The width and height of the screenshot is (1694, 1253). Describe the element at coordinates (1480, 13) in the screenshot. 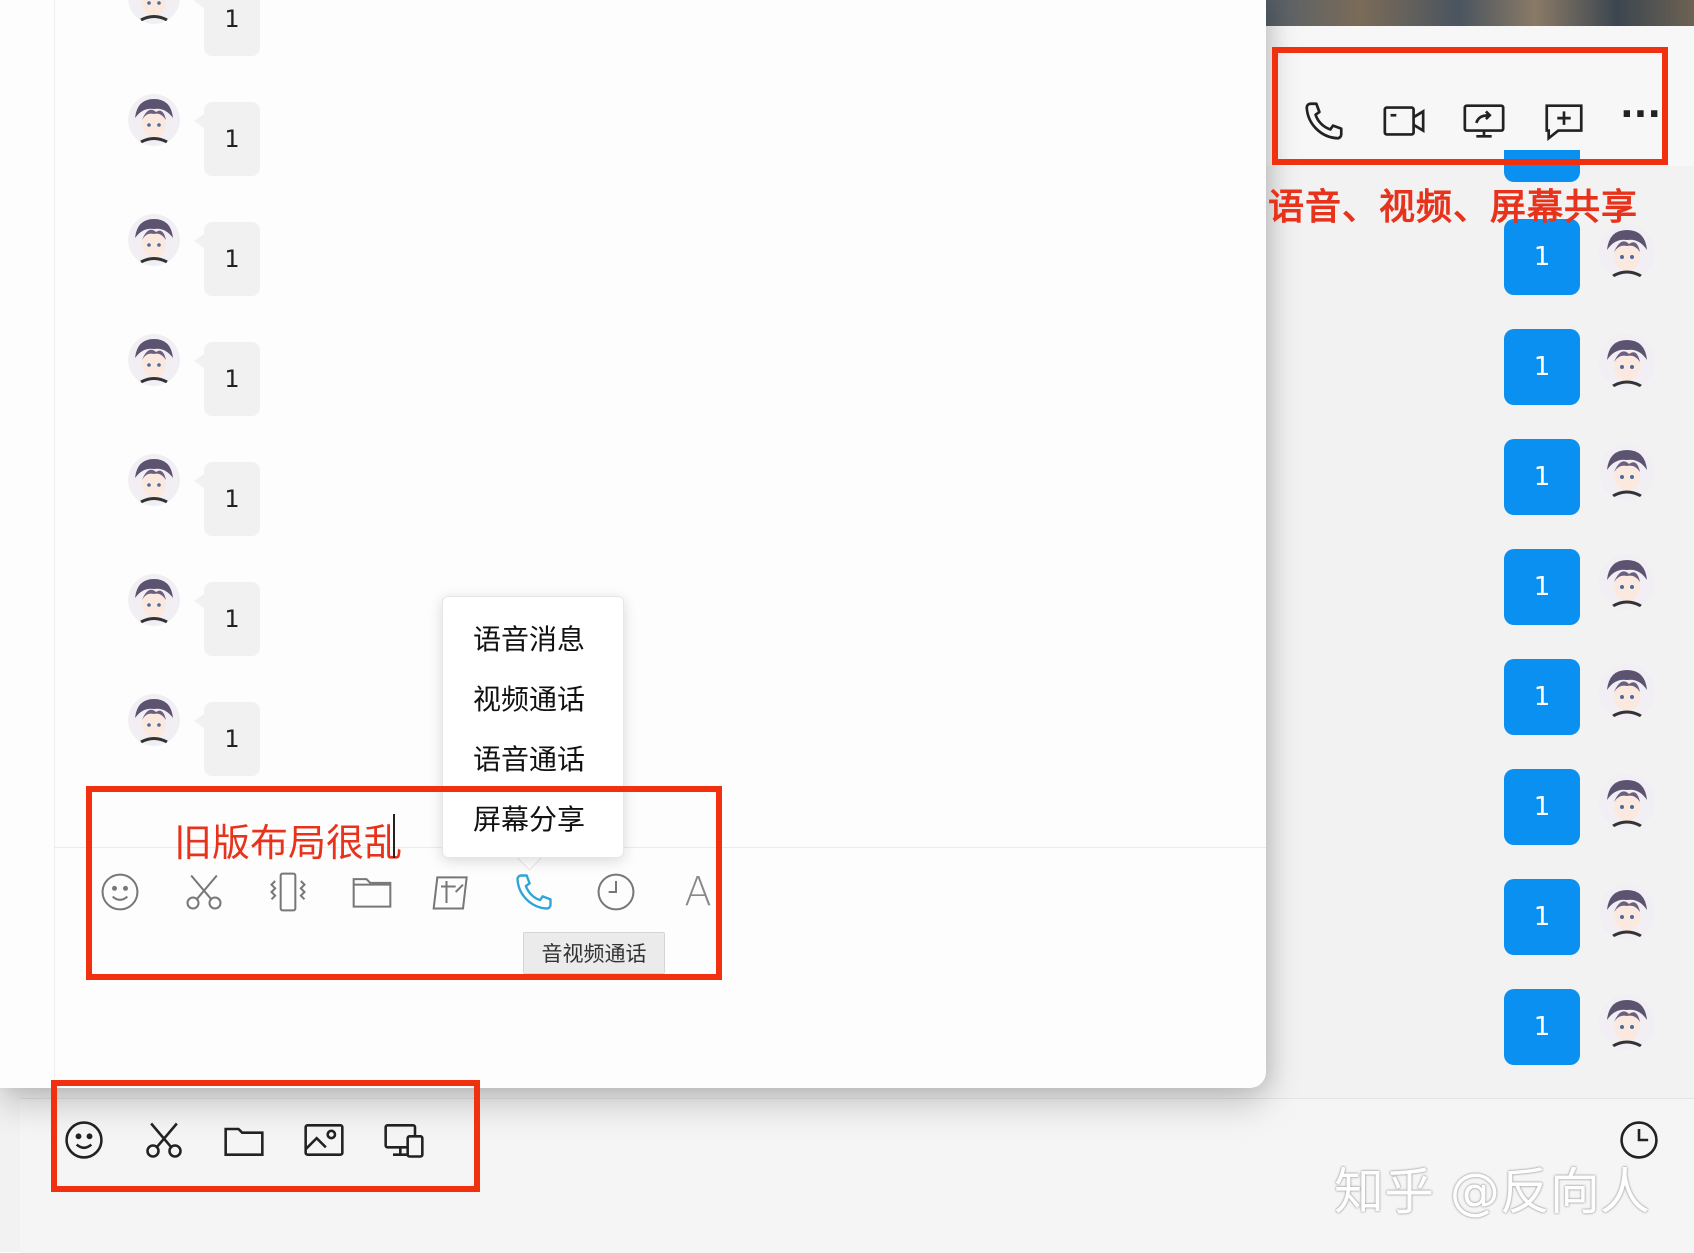

I see `wallpaper-strip` at that location.